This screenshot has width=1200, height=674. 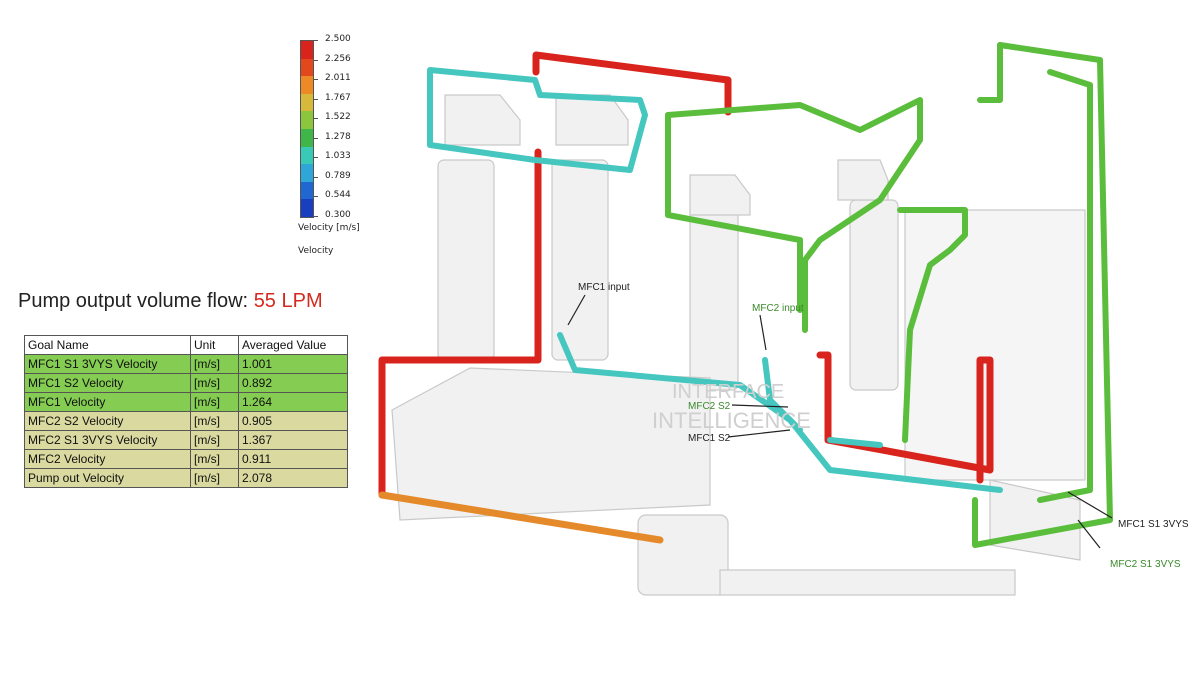 What do you see at coordinates (338, 175) in the screenshot?
I see `legend-tick-label: 0.789` at bounding box center [338, 175].